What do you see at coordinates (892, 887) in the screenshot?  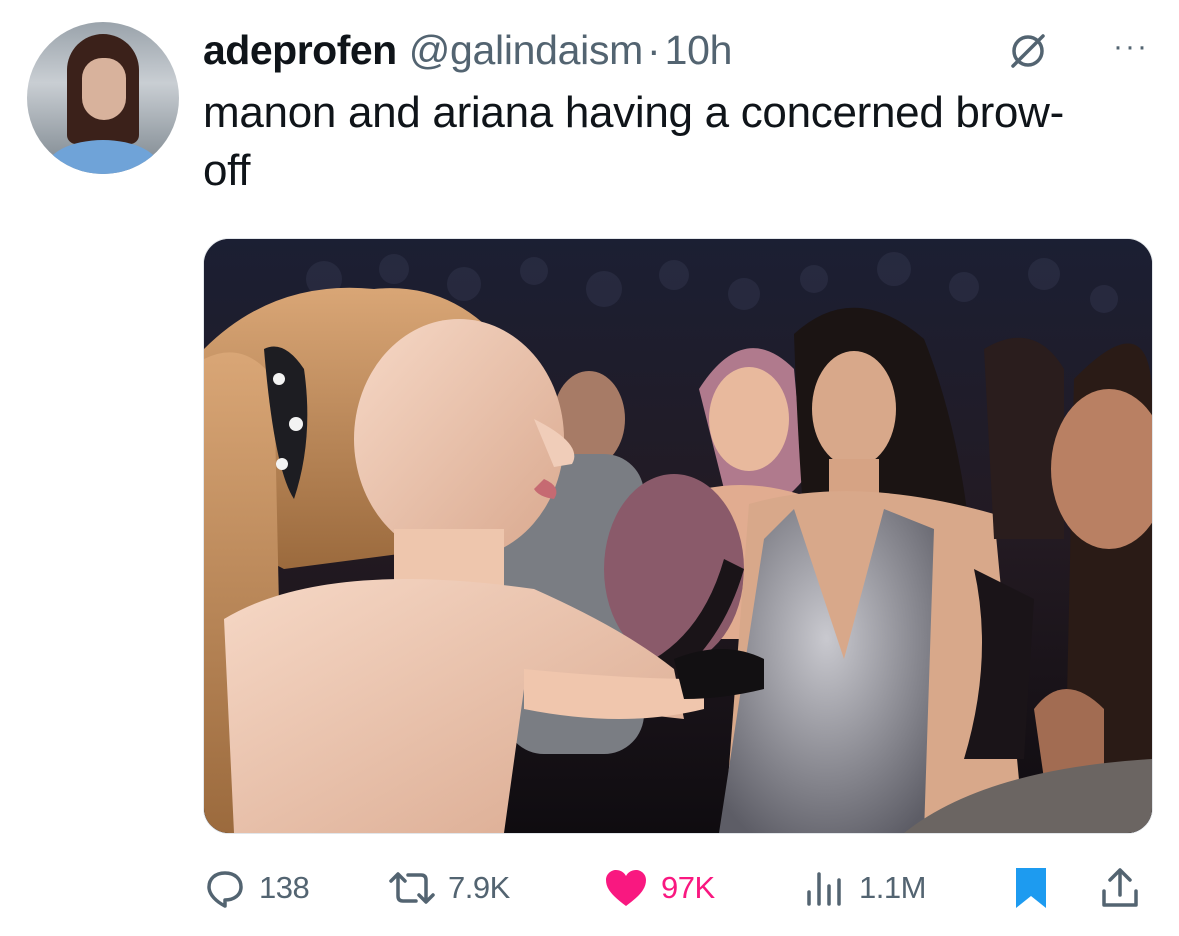 I see `view-count: 1.1M` at bounding box center [892, 887].